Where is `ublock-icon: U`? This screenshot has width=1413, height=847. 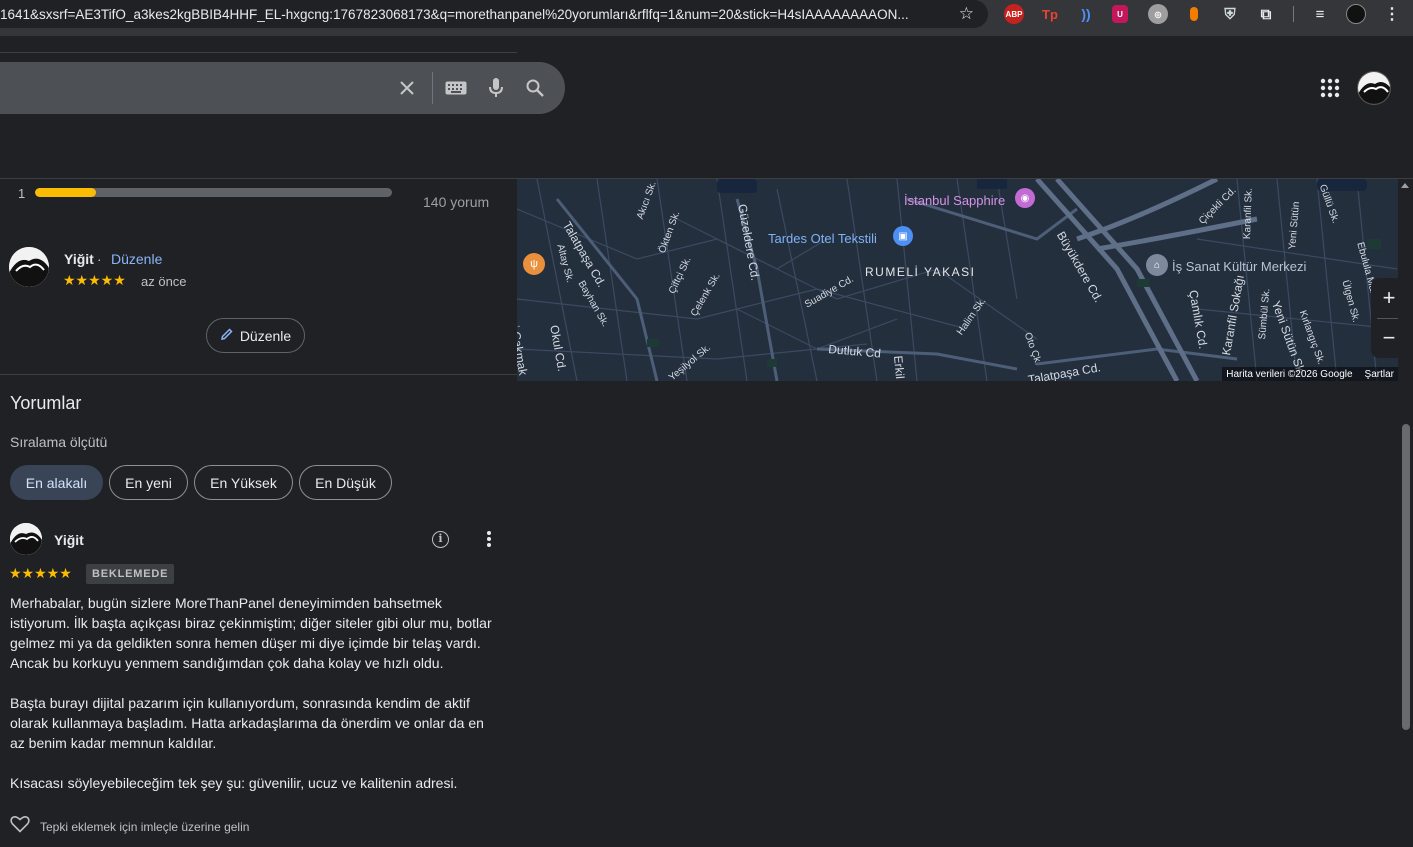 ublock-icon: U is located at coordinates (1120, 14).